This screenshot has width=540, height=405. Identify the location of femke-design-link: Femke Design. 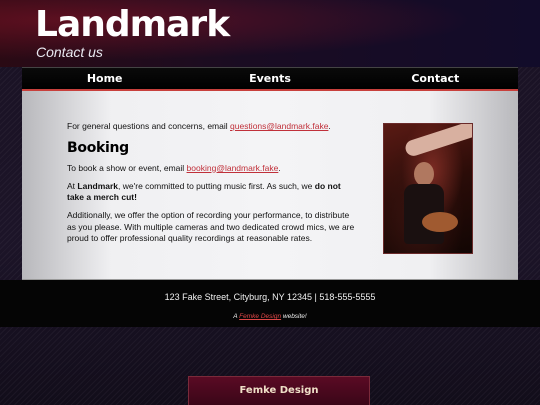
(260, 316).